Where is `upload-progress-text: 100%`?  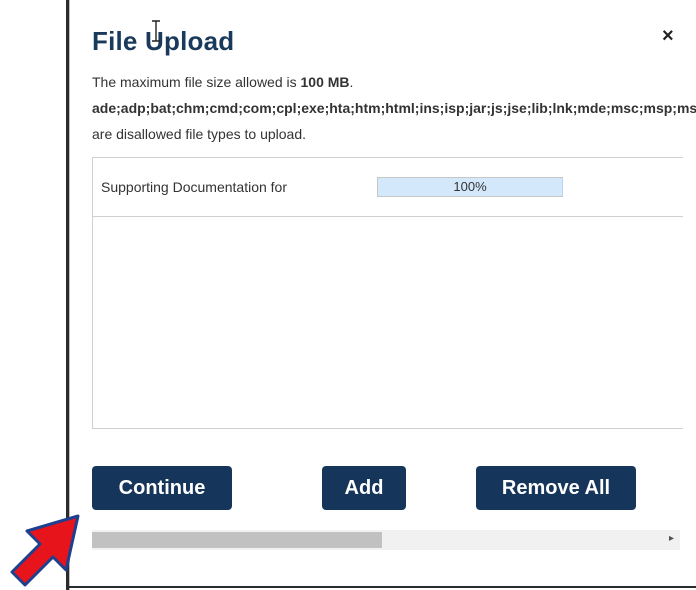 upload-progress-text: 100% is located at coordinates (470, 186).